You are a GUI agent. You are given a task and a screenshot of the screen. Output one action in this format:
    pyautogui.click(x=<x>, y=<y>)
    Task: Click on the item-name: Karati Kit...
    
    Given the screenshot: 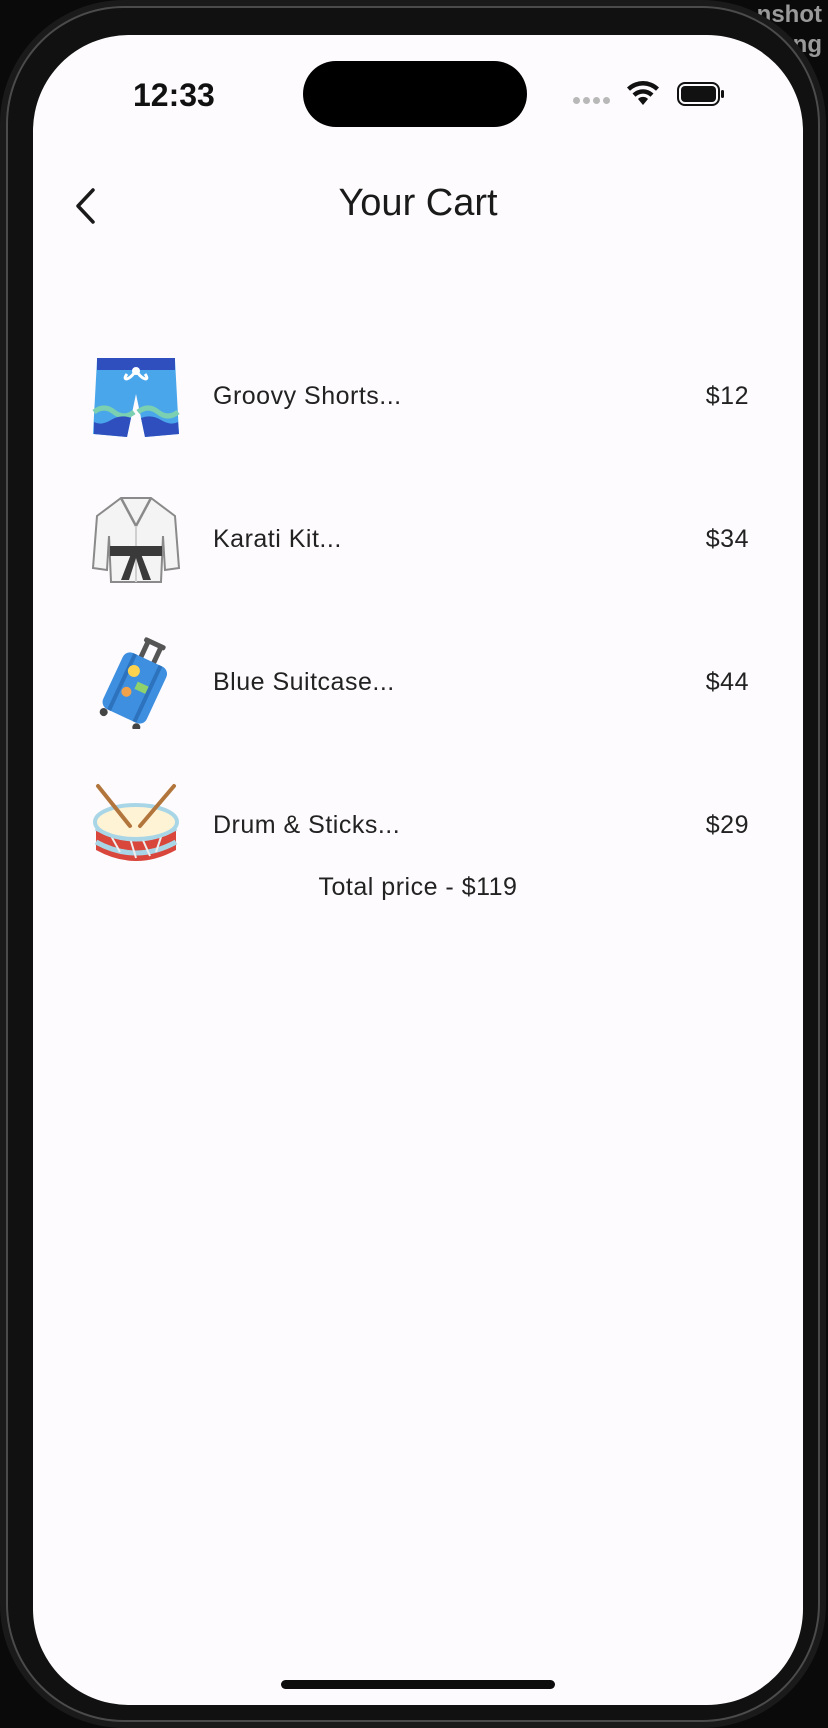 What is the action you would take?
    pyautogui.click(x=277, y=539)
    